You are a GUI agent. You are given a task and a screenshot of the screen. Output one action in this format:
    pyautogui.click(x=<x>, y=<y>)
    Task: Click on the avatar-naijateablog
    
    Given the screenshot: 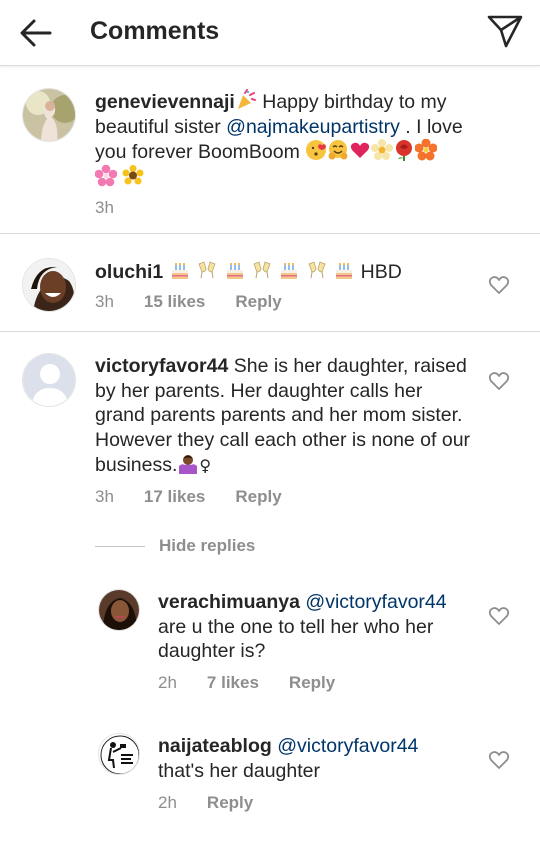 What is the action you would take?
    pyautogui.click(x=119, y=754)
    